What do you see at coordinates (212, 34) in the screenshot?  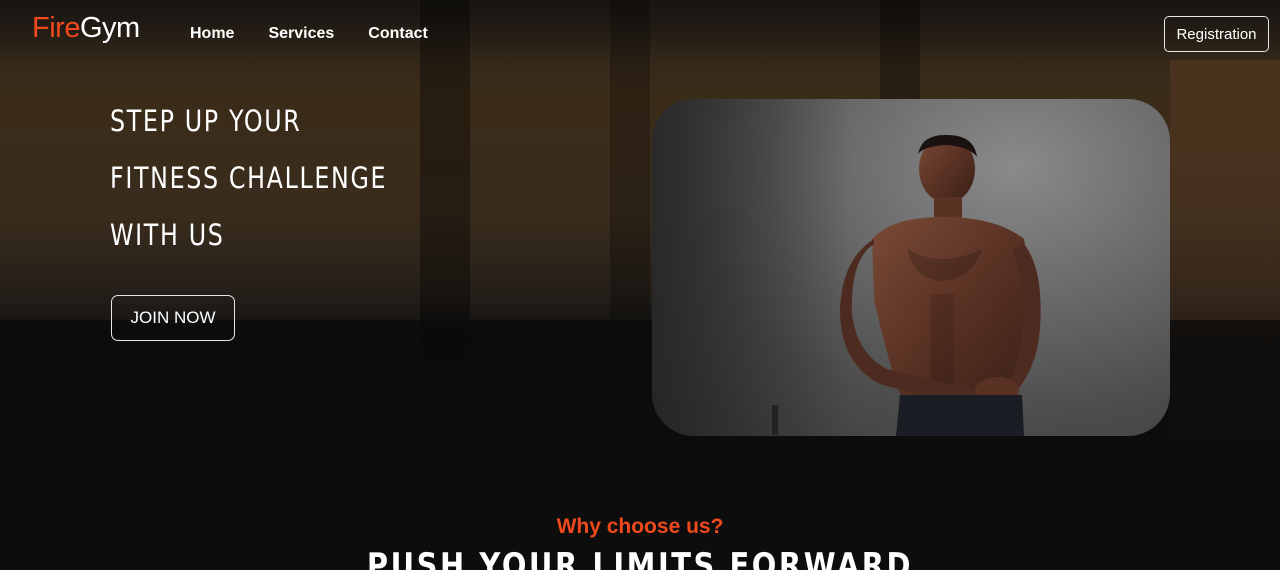 I see `nav-link-home: Home` at bounding box center [212, 34].